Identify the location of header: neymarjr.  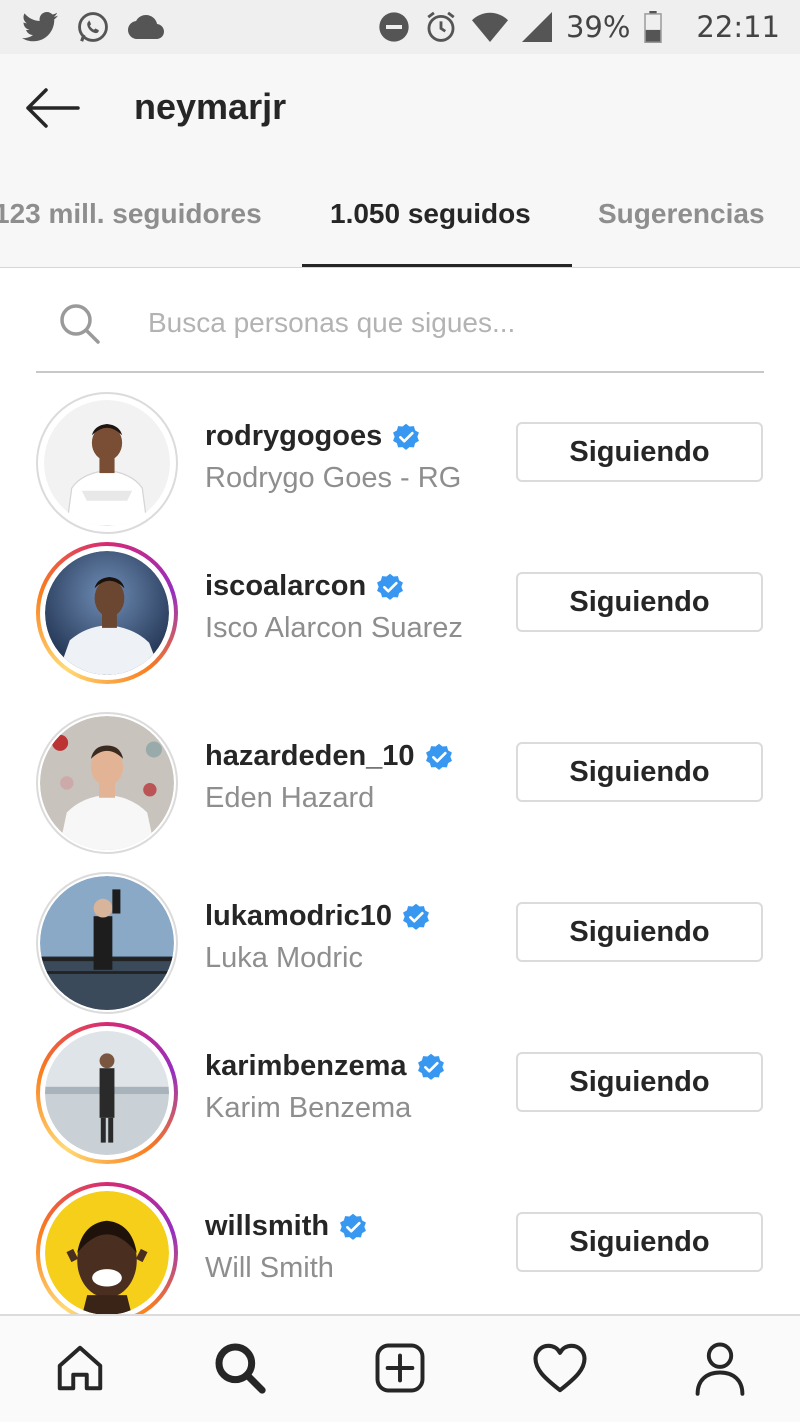
(400, 110).